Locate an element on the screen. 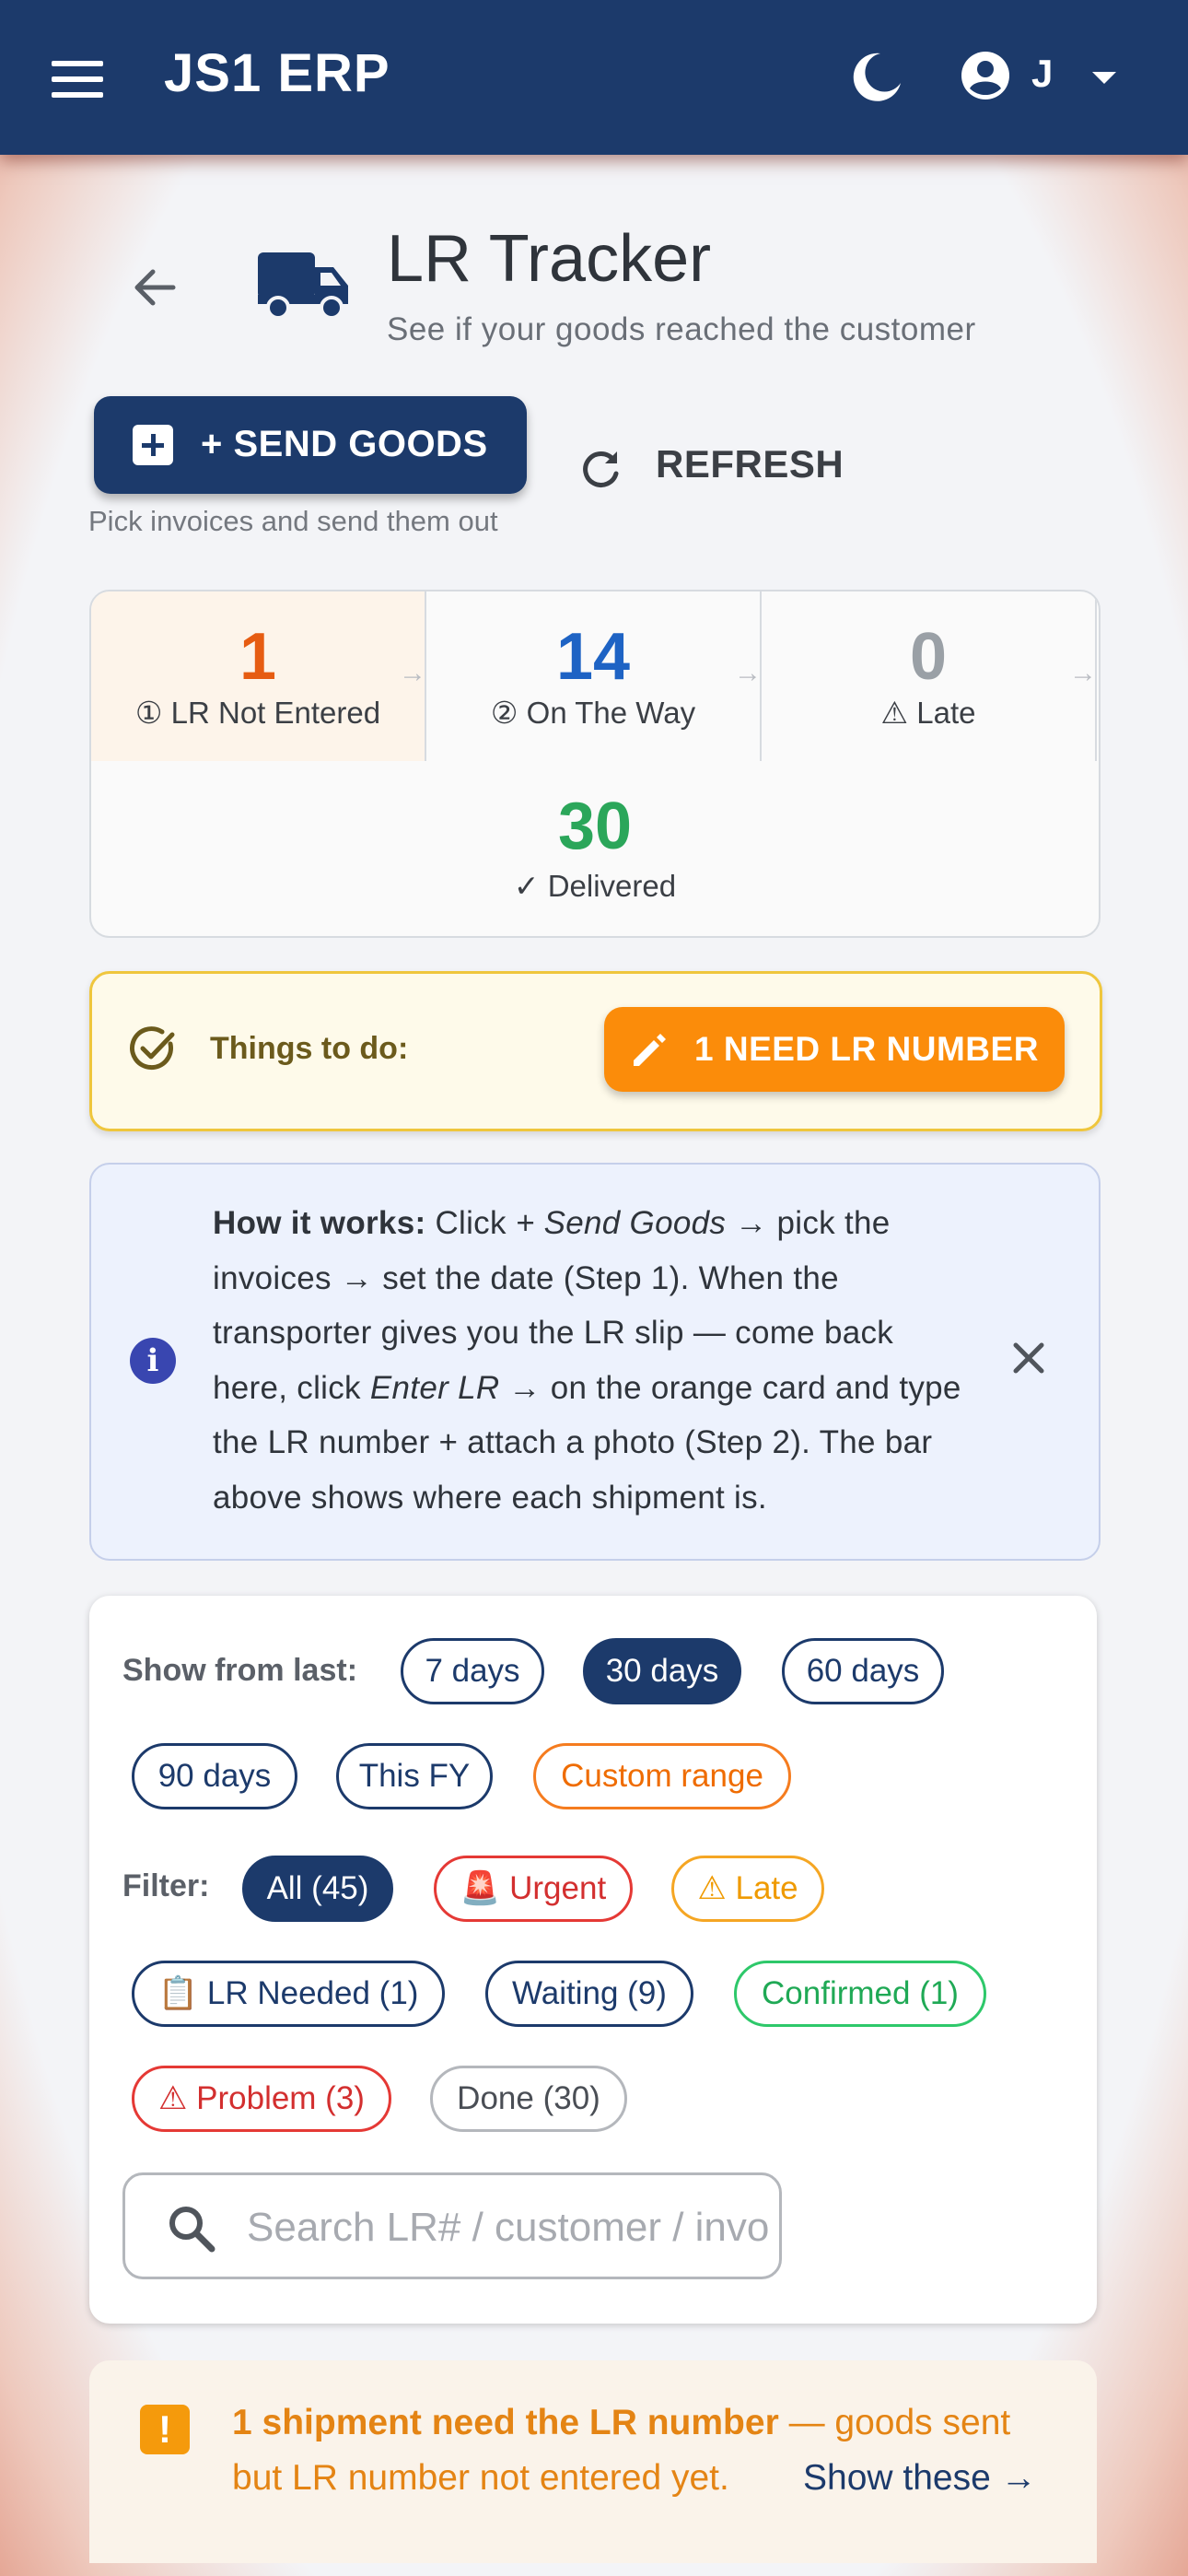 The height and width of the screenshot is (2576, 1188). send-goods-button: + SEND GOODS is located at coordinates (311, 445).